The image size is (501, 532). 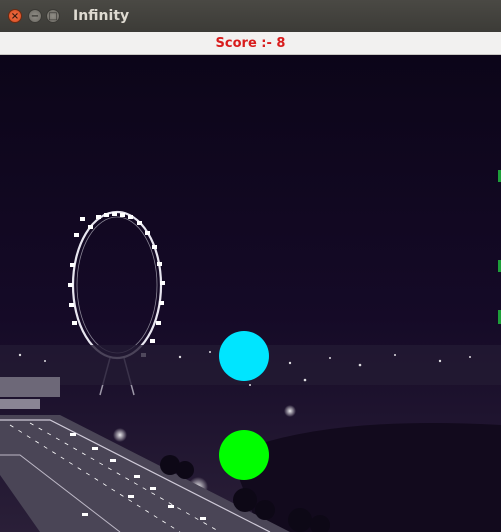 What do you see at coordinates (244, 455) in the screenshot?
I see `green-ball` at bounding box center [244, 455].